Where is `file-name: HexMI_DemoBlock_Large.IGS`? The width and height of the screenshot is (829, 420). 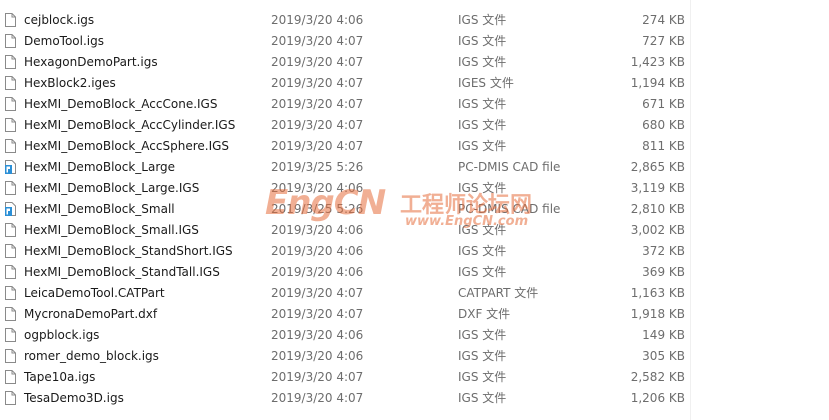 file-name: HexMI_DemoBlock_Large.IGS is located at coordinates (112, 188).